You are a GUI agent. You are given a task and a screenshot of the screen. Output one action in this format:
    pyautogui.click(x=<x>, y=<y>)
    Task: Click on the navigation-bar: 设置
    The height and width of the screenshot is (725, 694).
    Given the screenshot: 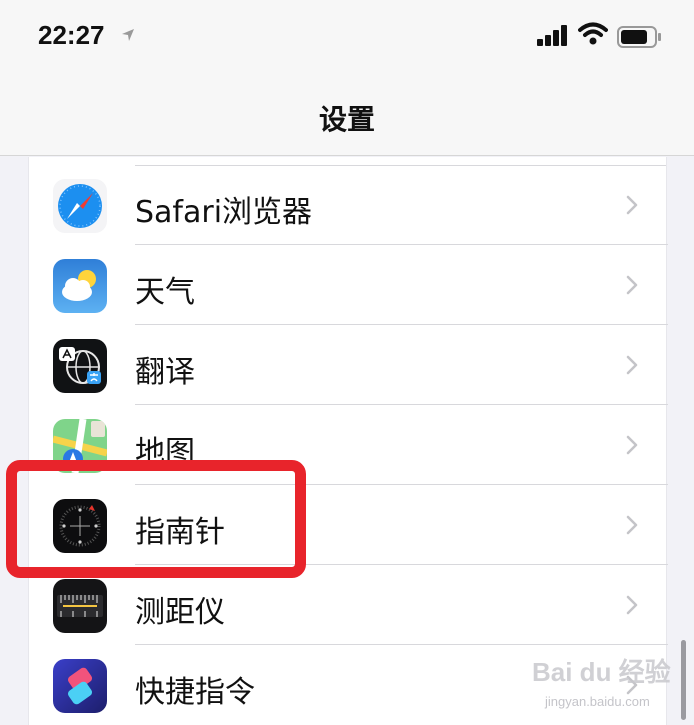 What is the action you would take?
    pyautogui.click(x=347, y=114)
    